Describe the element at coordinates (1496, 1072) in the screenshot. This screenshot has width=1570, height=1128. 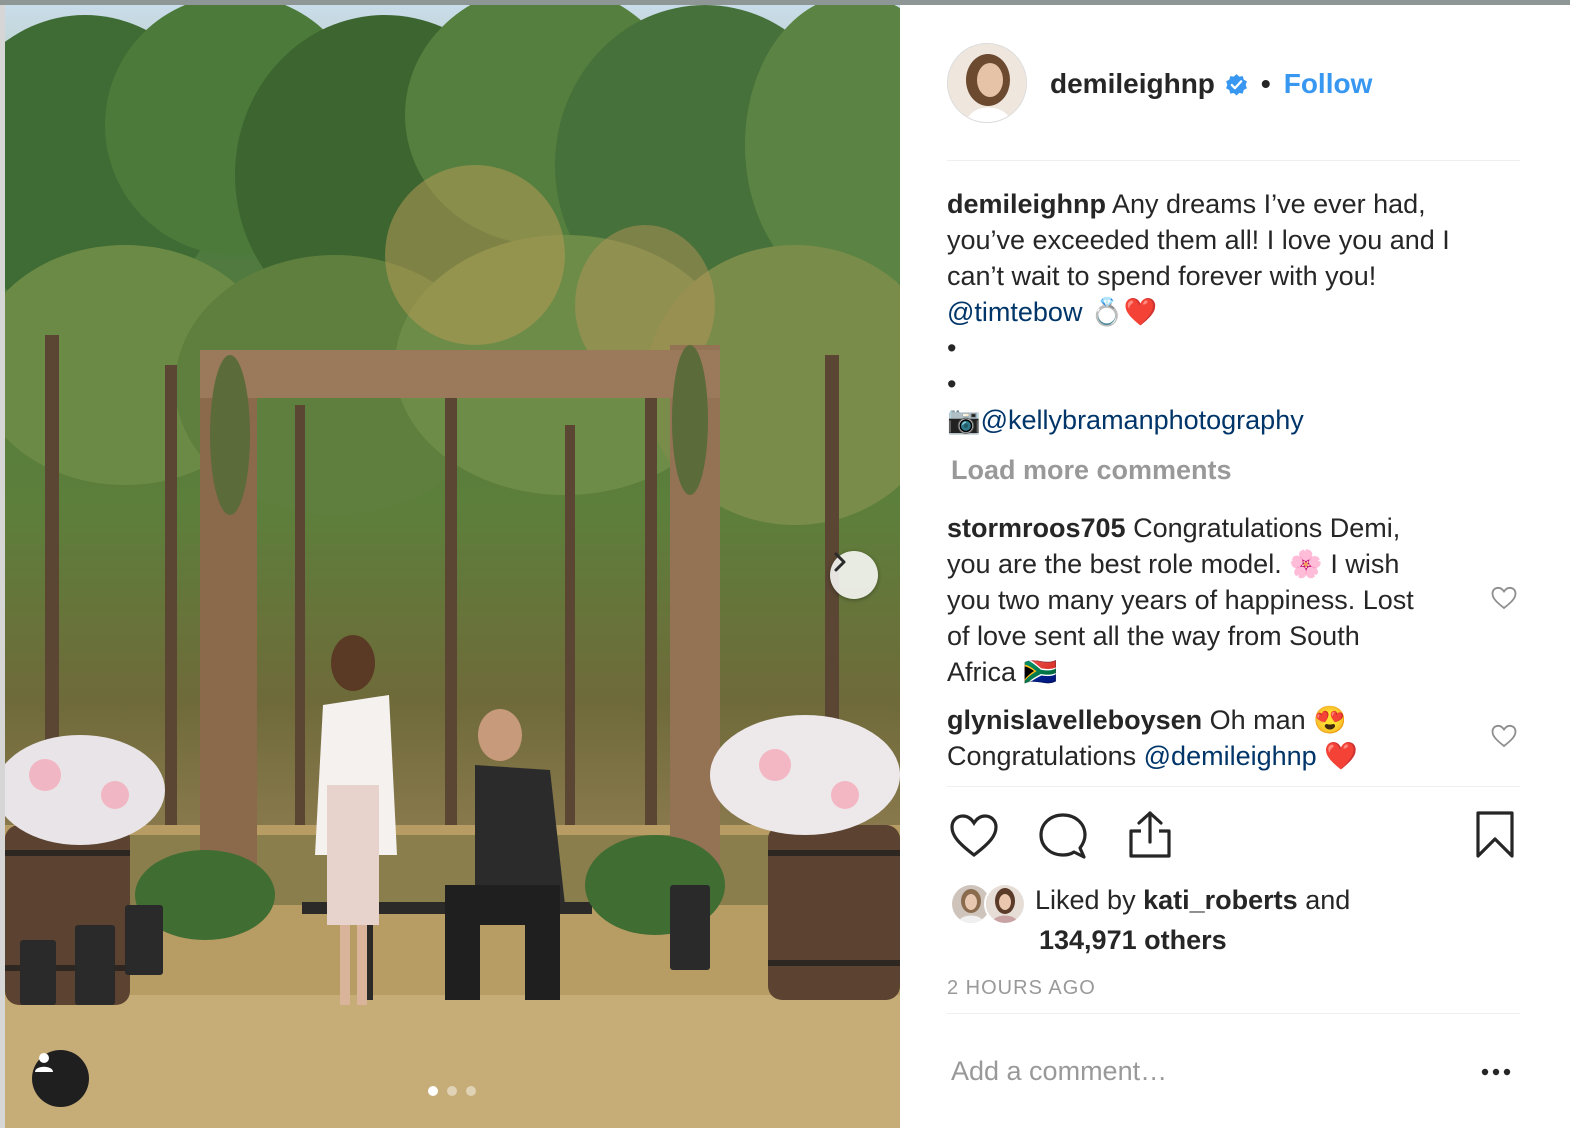
I see `more-options-icon` at that location.